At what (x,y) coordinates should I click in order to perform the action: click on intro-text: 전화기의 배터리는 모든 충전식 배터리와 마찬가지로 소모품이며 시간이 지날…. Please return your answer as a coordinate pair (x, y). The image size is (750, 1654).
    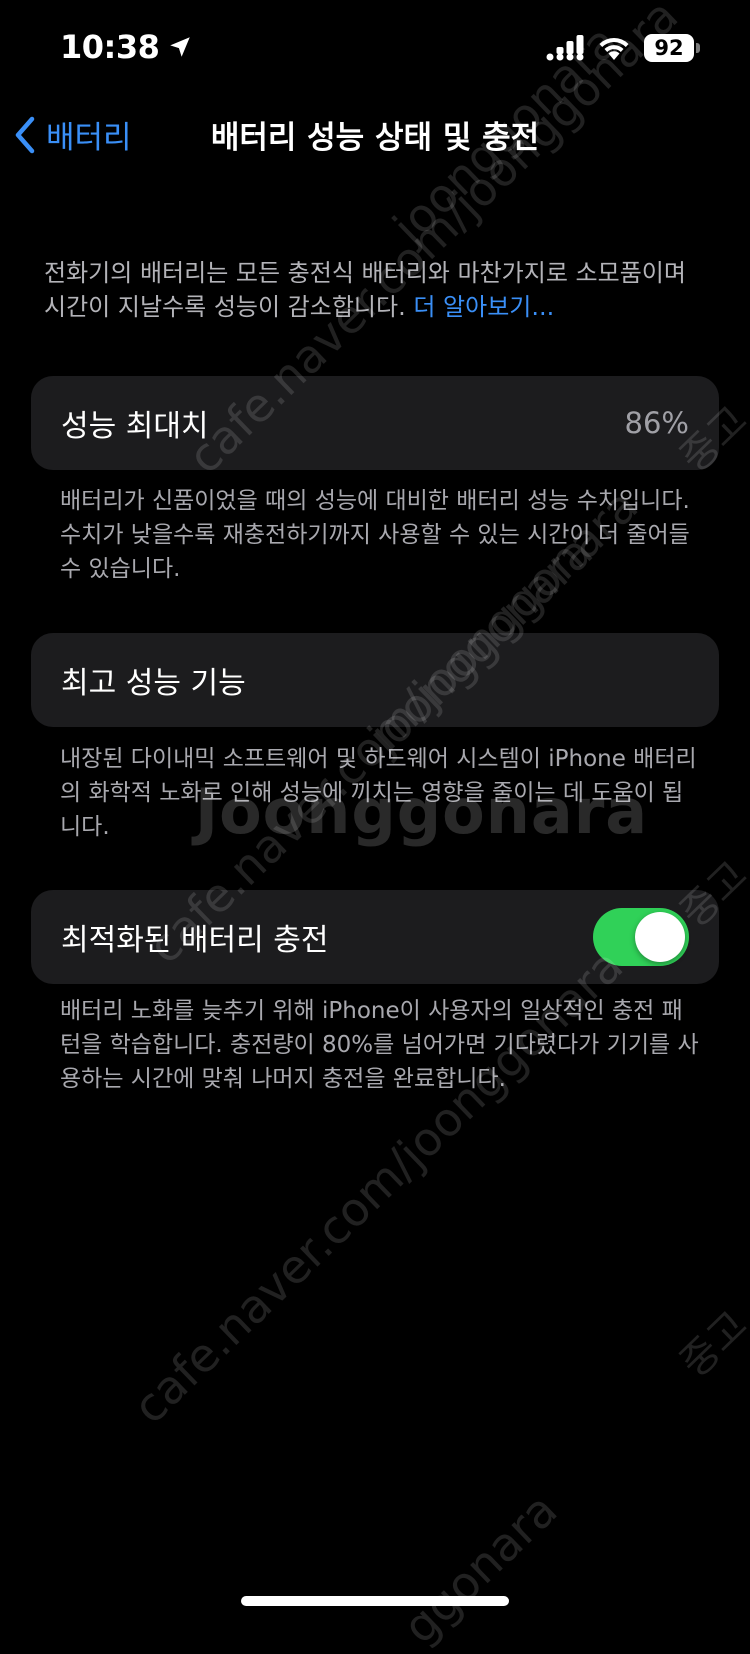
    Looking at the image, I should click on (365, 290).